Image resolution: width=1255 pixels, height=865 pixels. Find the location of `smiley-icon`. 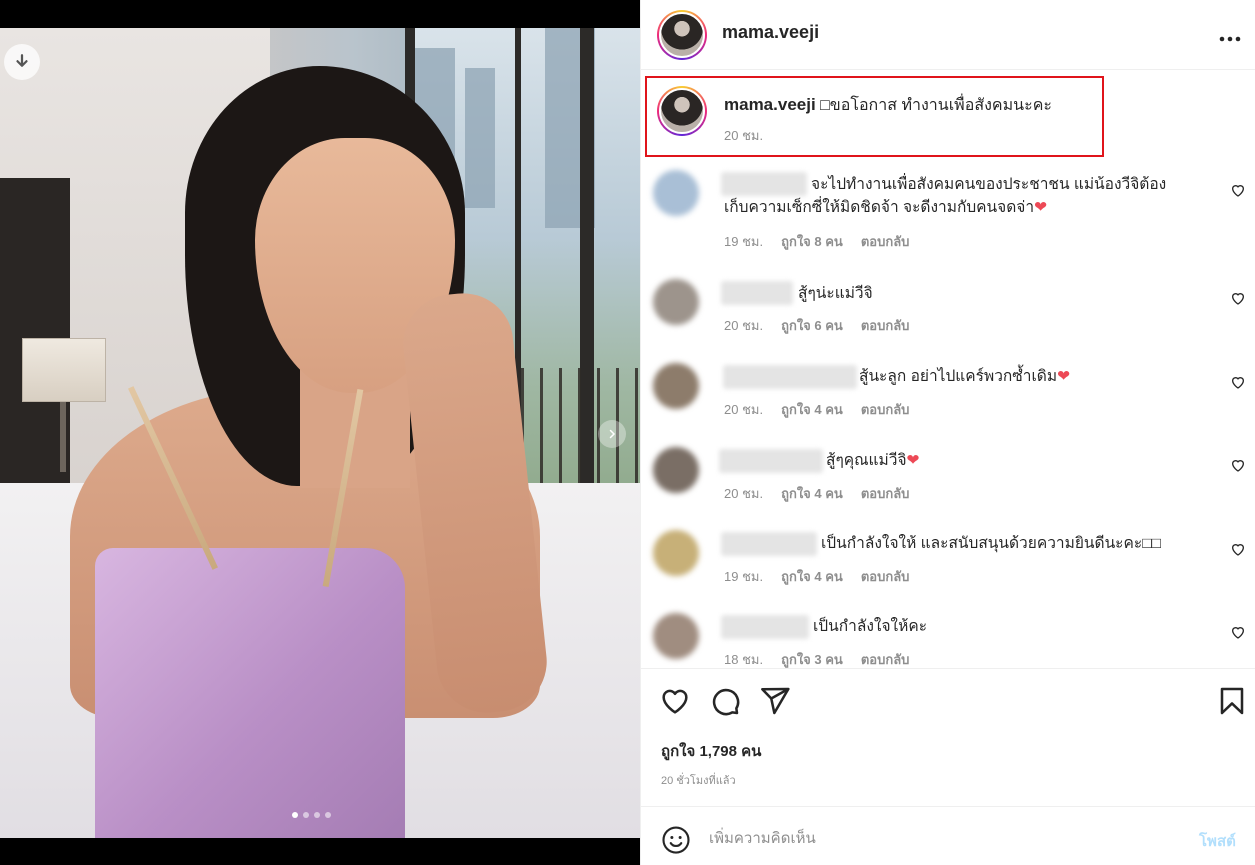

smiley-icon is located at coordinates (676, 840).